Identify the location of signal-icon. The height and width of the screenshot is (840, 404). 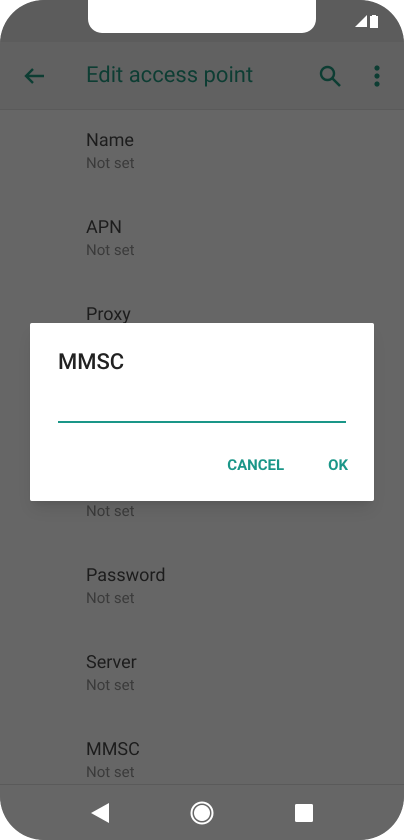
(361, 21).